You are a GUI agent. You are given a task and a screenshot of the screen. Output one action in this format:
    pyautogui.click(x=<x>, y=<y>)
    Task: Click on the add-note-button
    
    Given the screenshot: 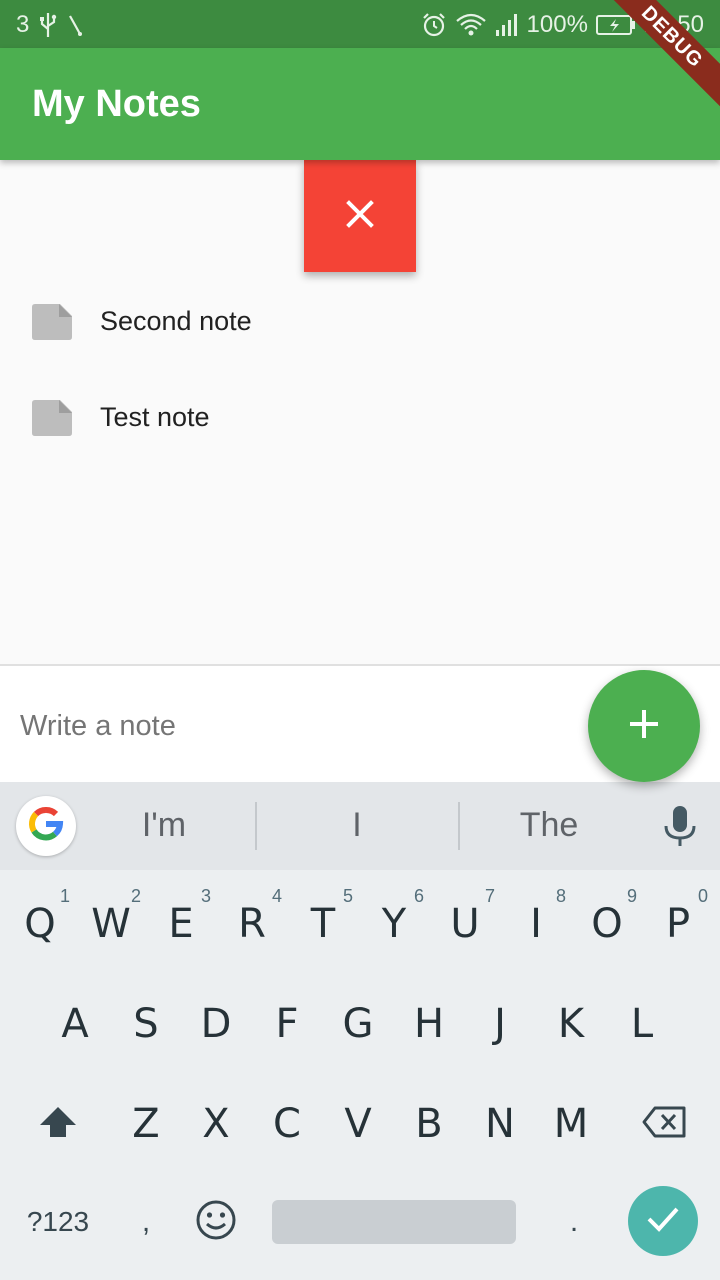 What is the action you would take?
    pyautogui.click(x=644, y=726)
    